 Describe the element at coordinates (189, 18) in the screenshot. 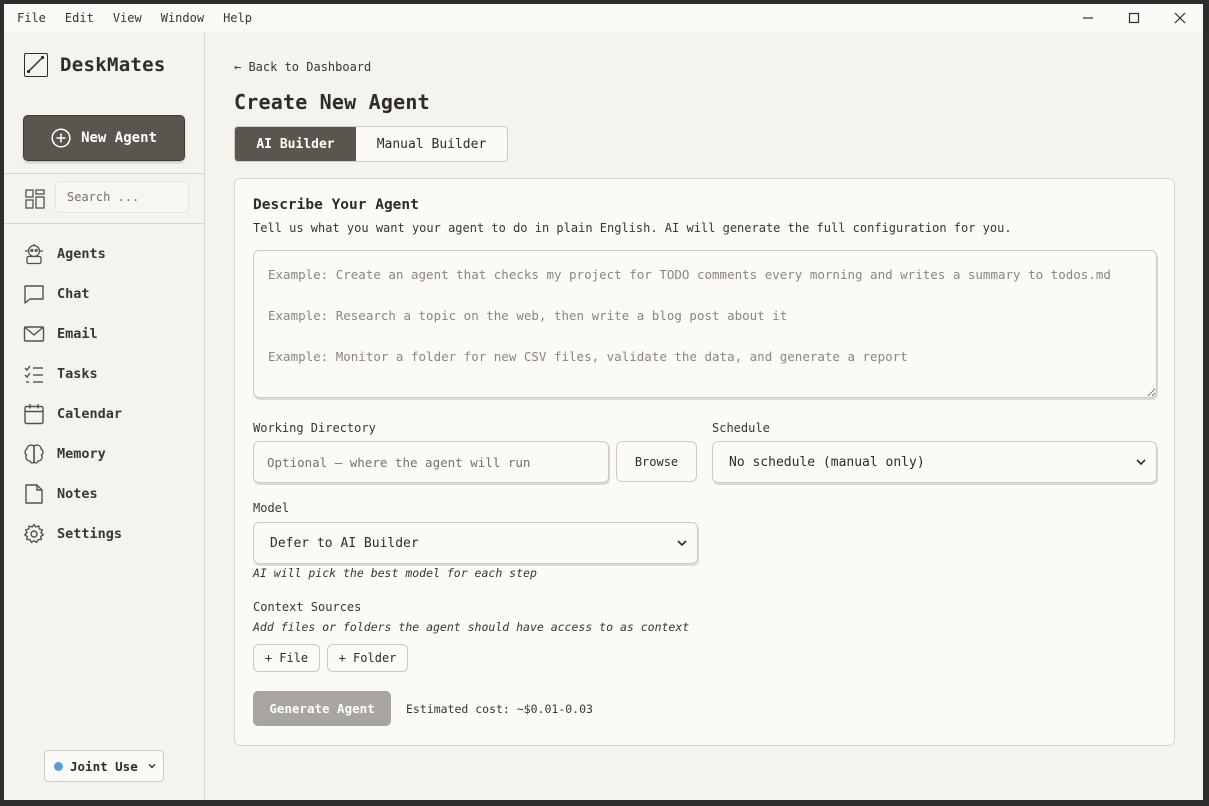

I see `menu-window: Window` at that location.